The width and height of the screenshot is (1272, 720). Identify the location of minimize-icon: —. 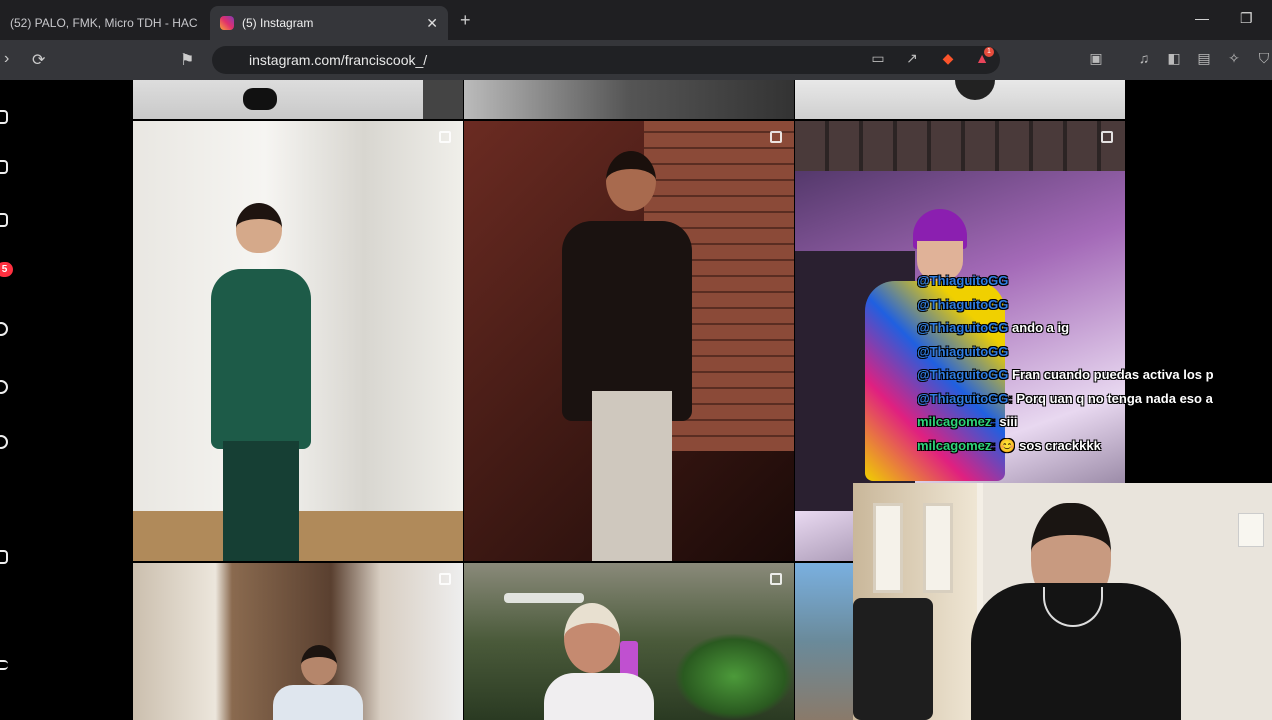
(1202, 18).